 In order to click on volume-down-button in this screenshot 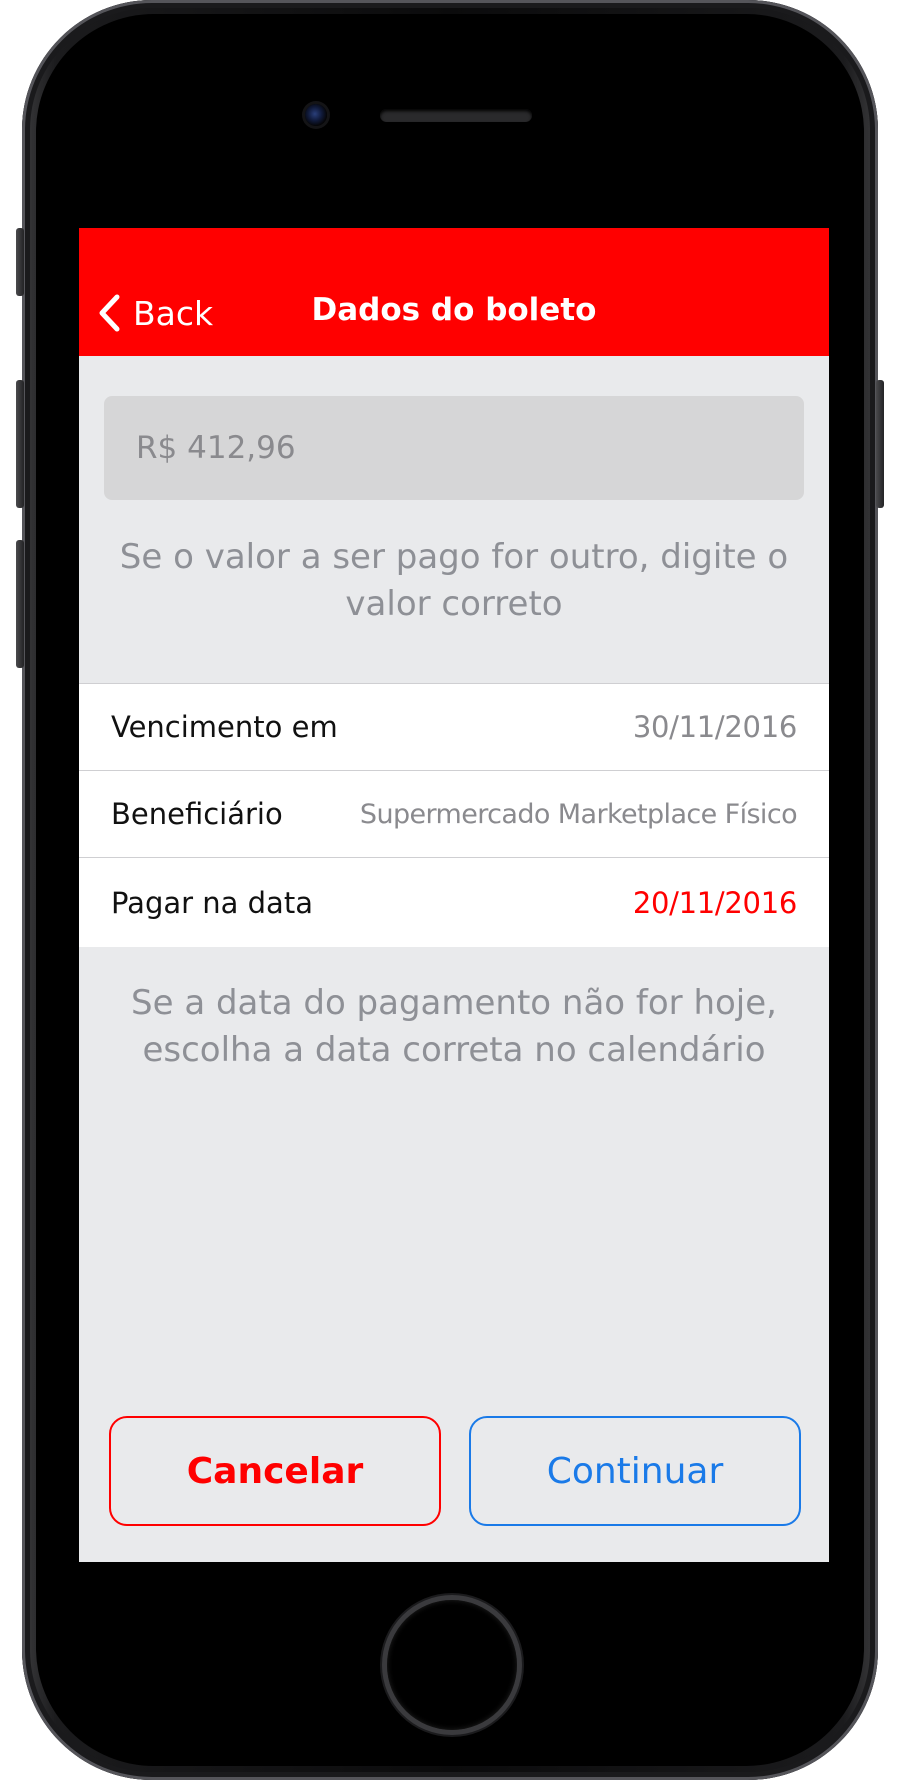, I will do `click(20, 604)`.